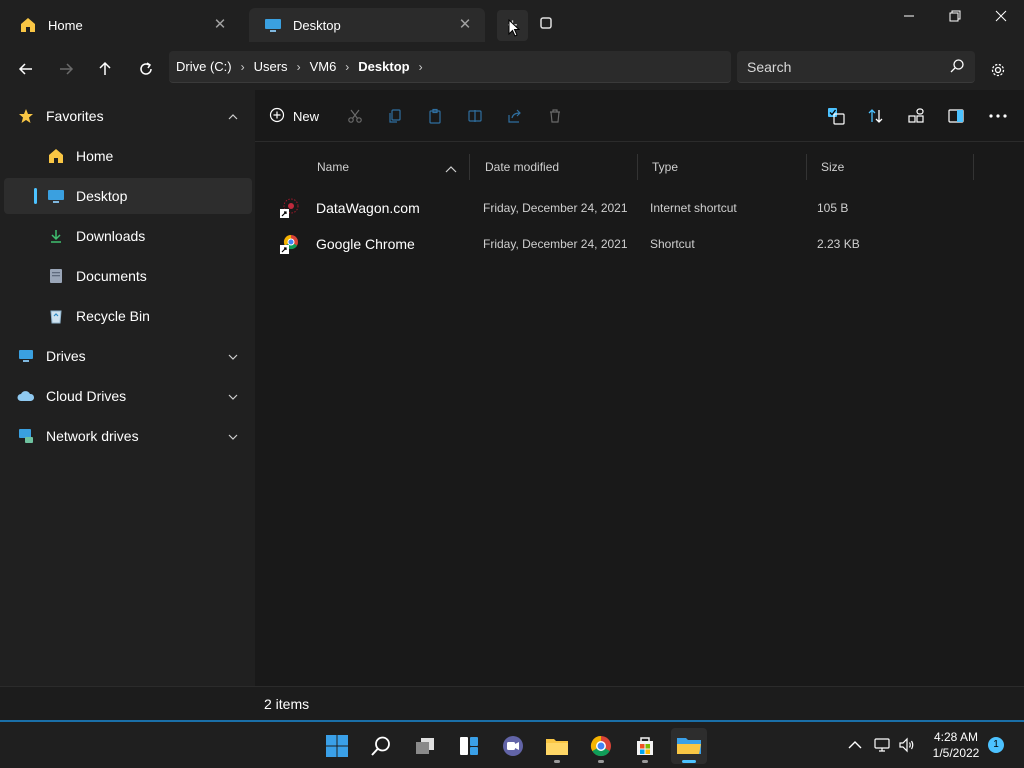 The width and height of the screenshot is (1024, 768). I want to click on copy-button, so click(395, 116).